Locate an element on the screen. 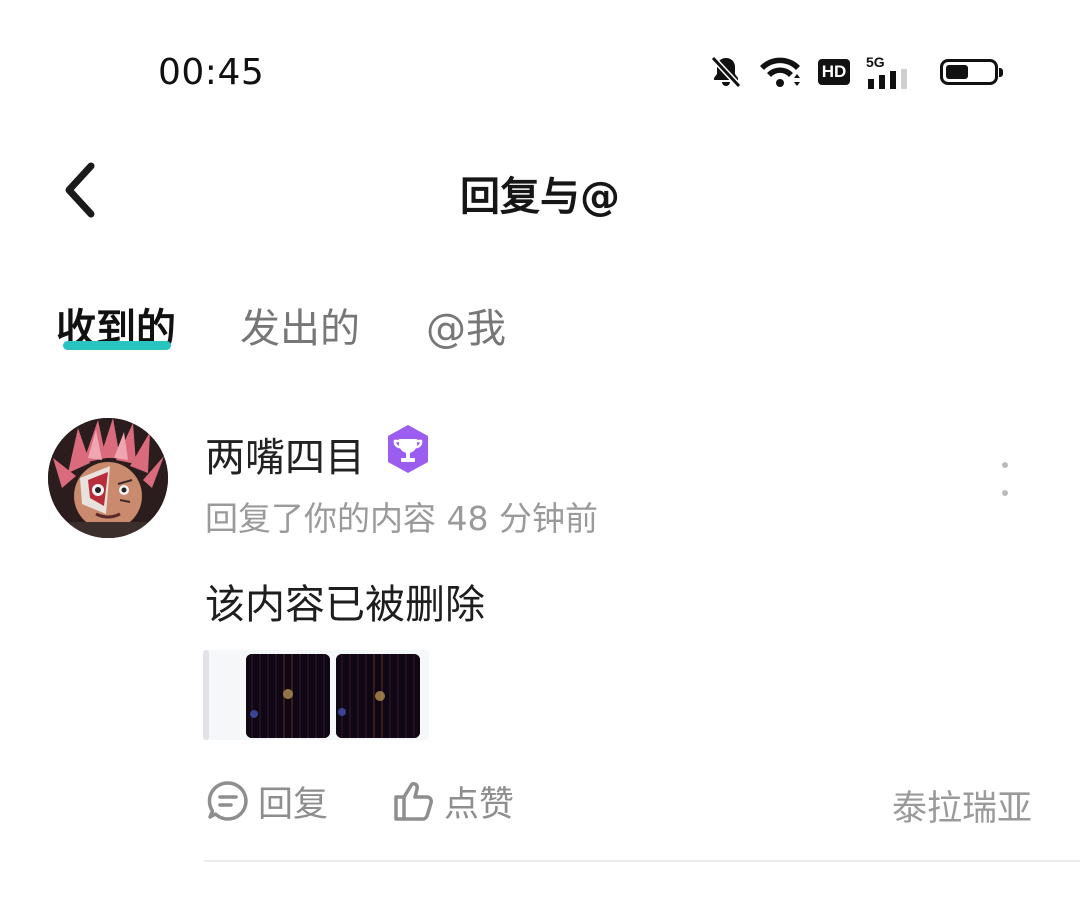  comment-meta: 回复了你的内容 48 分钟前 is located at coordinates (401, 518).